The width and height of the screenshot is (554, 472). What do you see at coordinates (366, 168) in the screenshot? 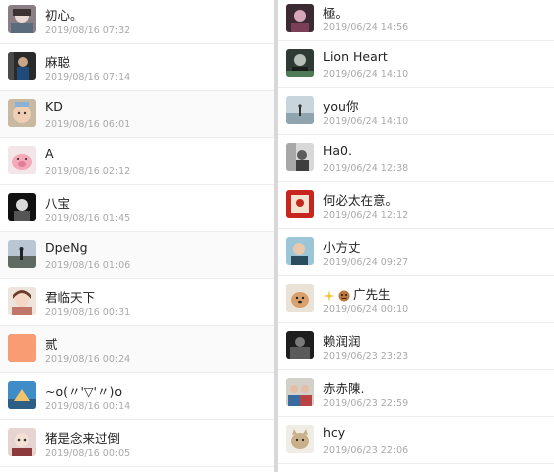
I see `contact-timestamp: 2019/06/24 12:38` at bounding box center [366, 168].